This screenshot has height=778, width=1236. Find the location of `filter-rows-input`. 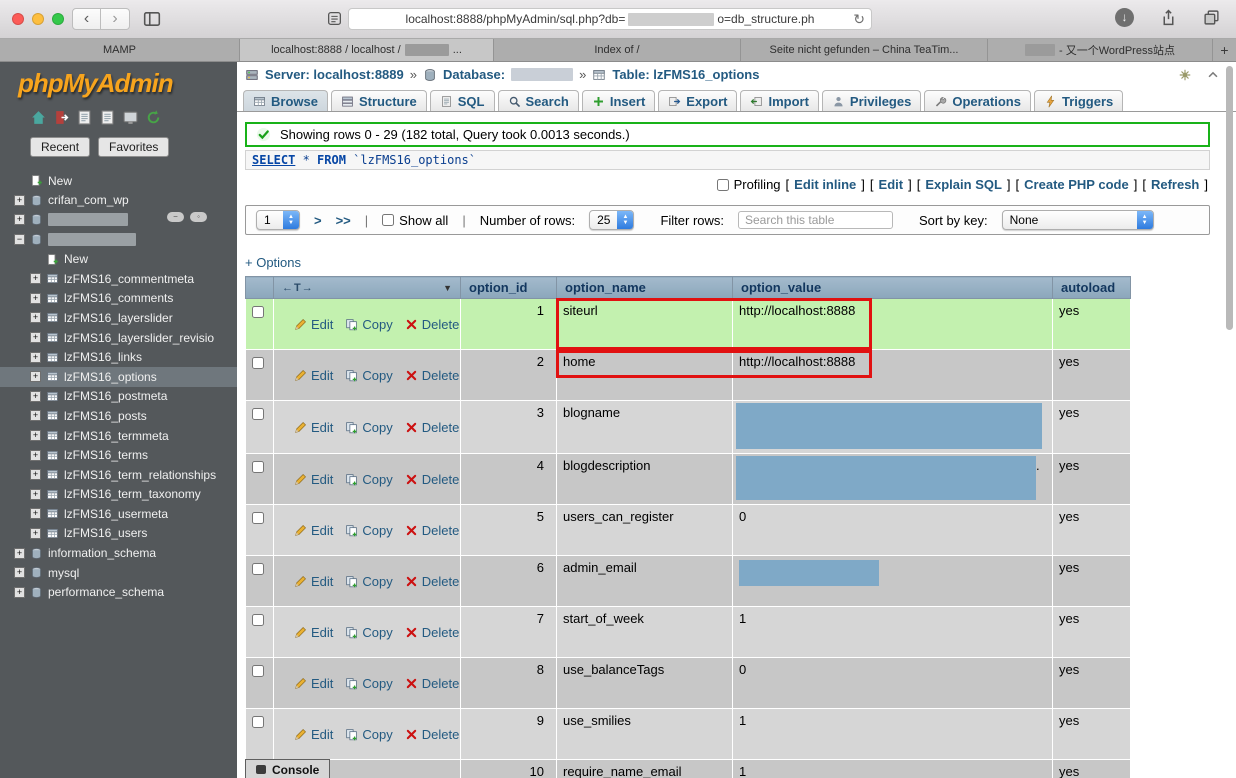

filter-rows-input is located at coordinates (815, 220).